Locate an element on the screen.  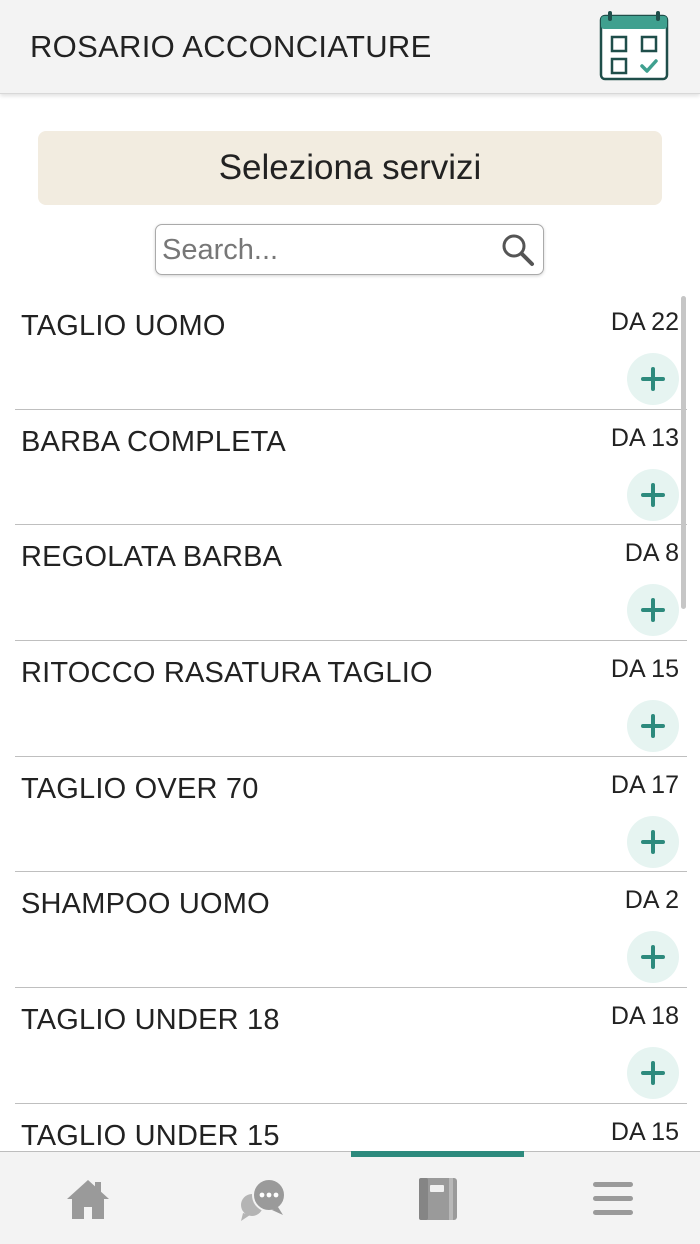
hamburger-menu-icon is located at coordinates (612, 1198).